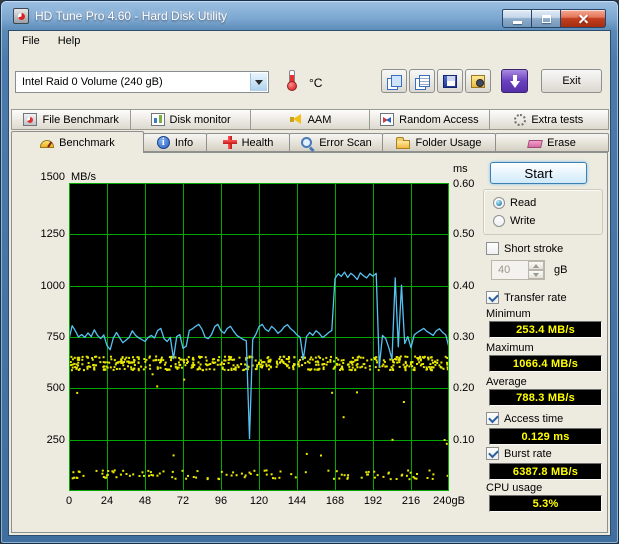 The height and width of the screenshot is (544, 619). I want to click on benchmark-icon, so click(47, 144).